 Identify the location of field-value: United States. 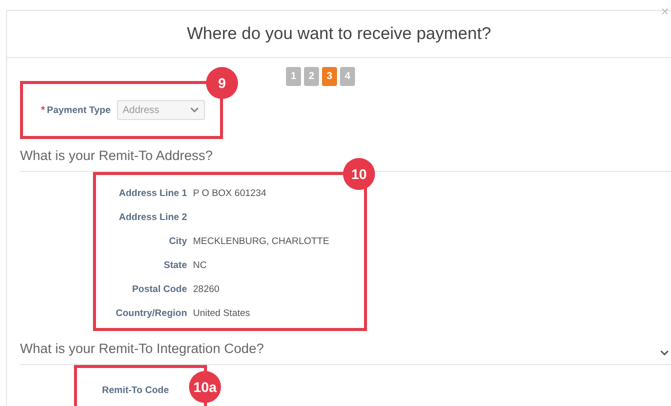
(222, 313).